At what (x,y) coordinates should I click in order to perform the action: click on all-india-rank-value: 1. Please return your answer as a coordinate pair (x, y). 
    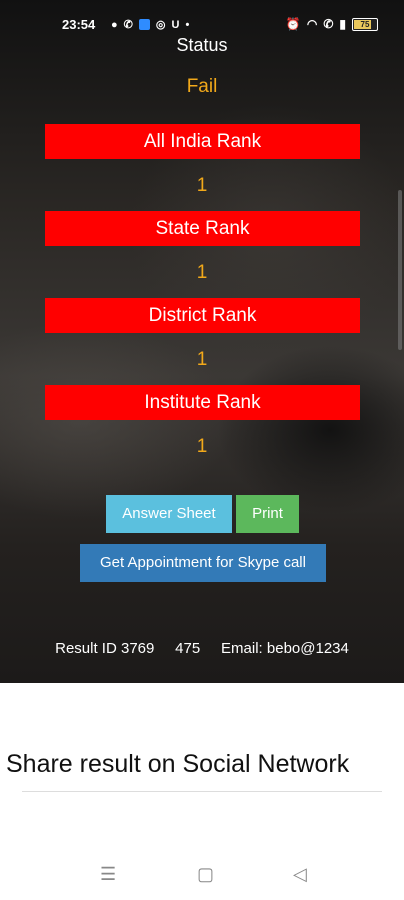
    Looking at the image, I should click on (202, 185).